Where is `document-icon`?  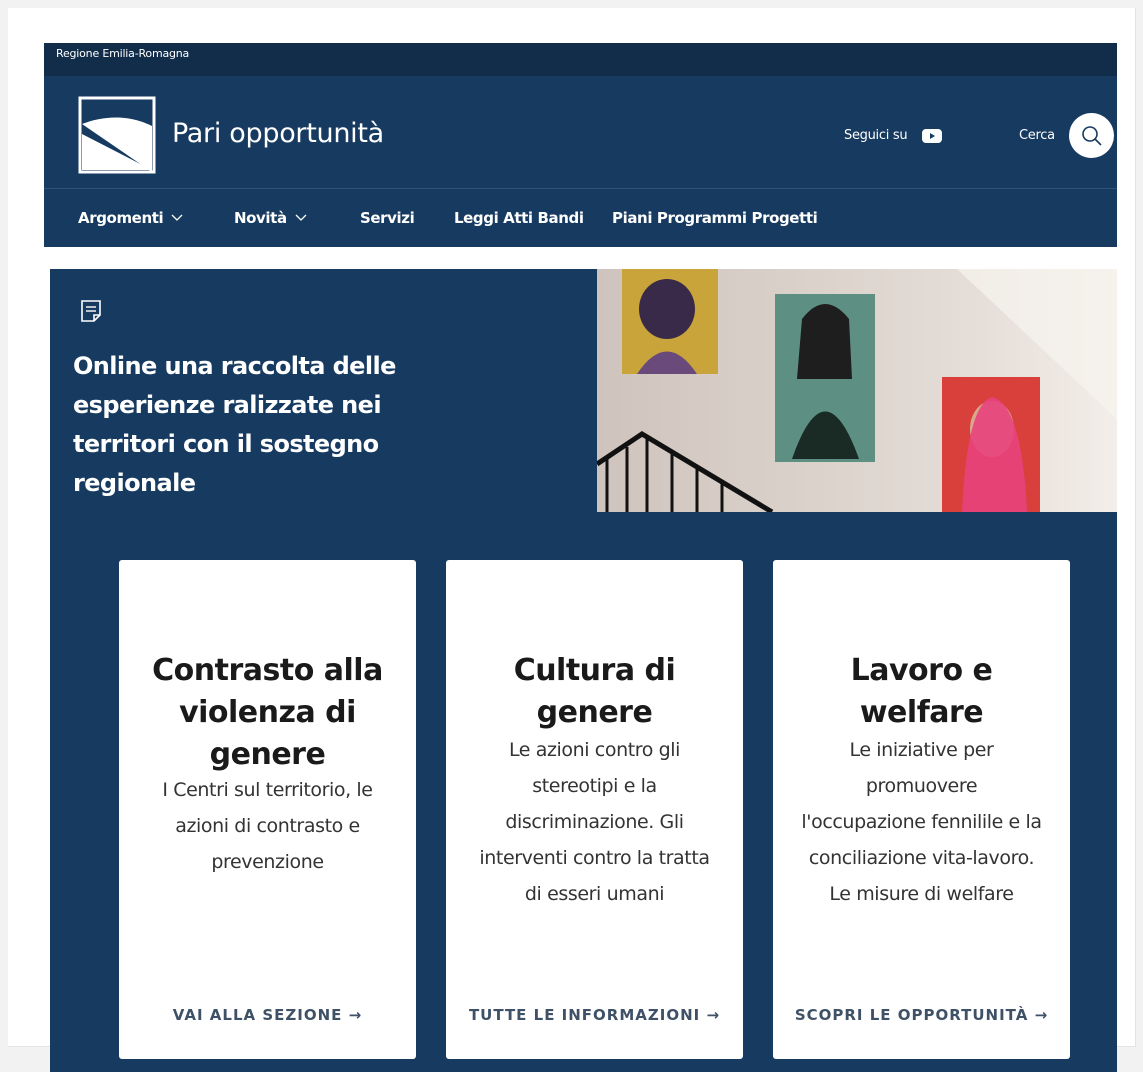
document-icon is located at coordinates (91, 311).